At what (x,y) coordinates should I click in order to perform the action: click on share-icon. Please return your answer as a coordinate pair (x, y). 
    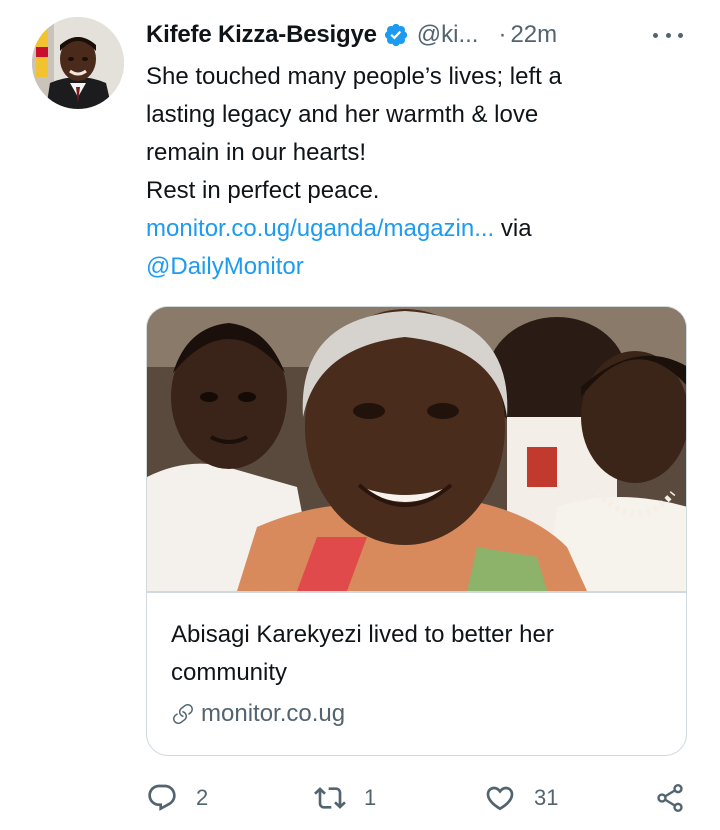
    Looking at the image, I should click on (670, 798).